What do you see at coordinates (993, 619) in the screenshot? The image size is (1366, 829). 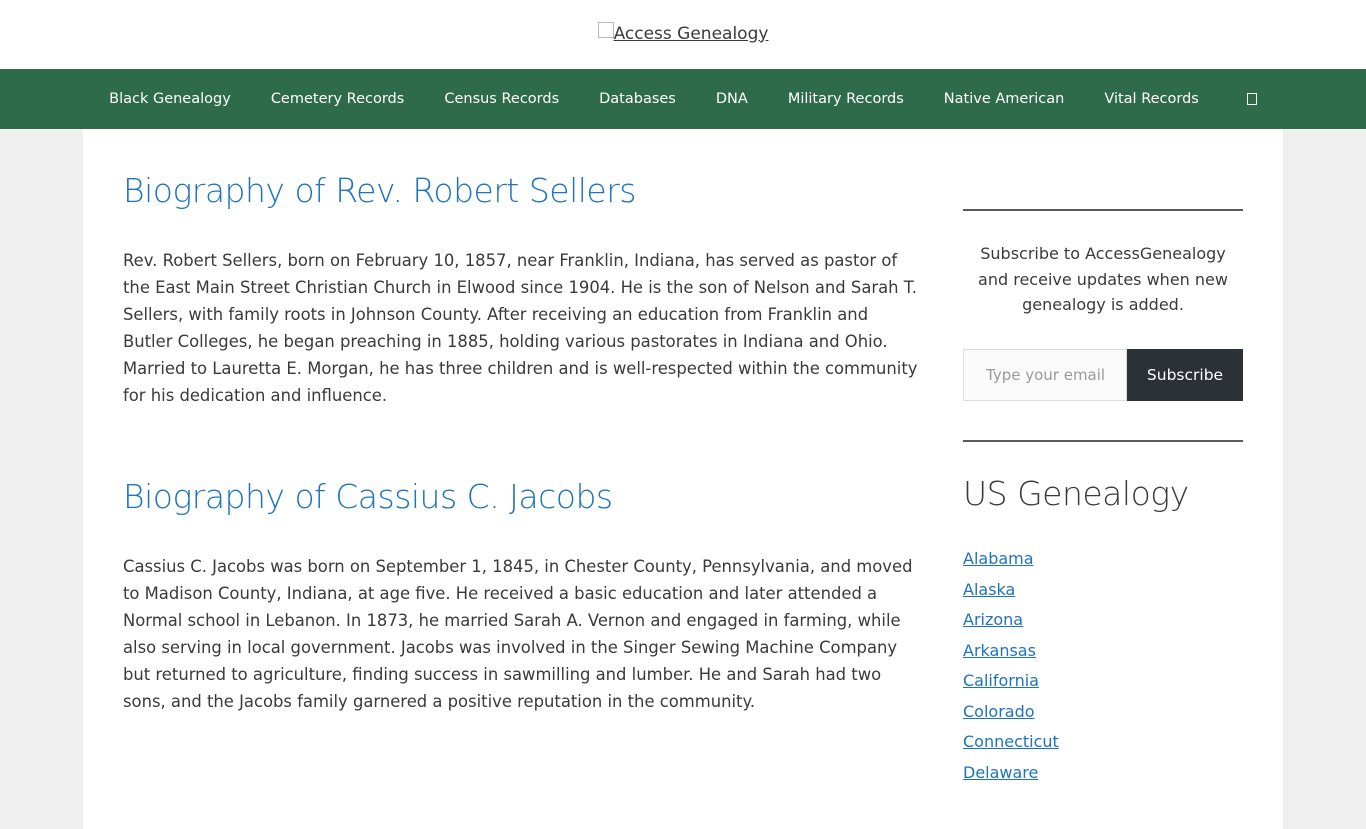 I see `state-link-arizona: Arizona` at bounding box center [993, 619].